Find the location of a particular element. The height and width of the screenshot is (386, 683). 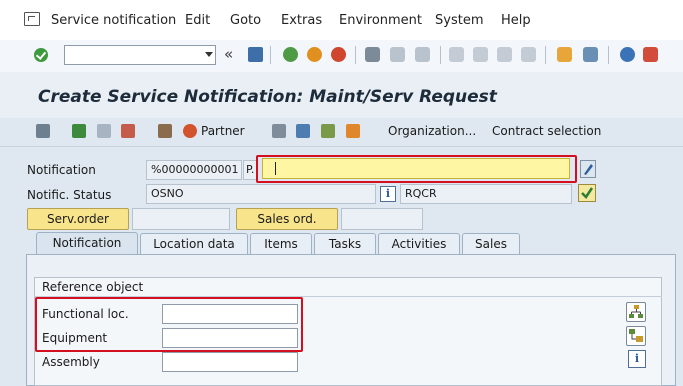

equipment-input is located at coordinates (230, 338).